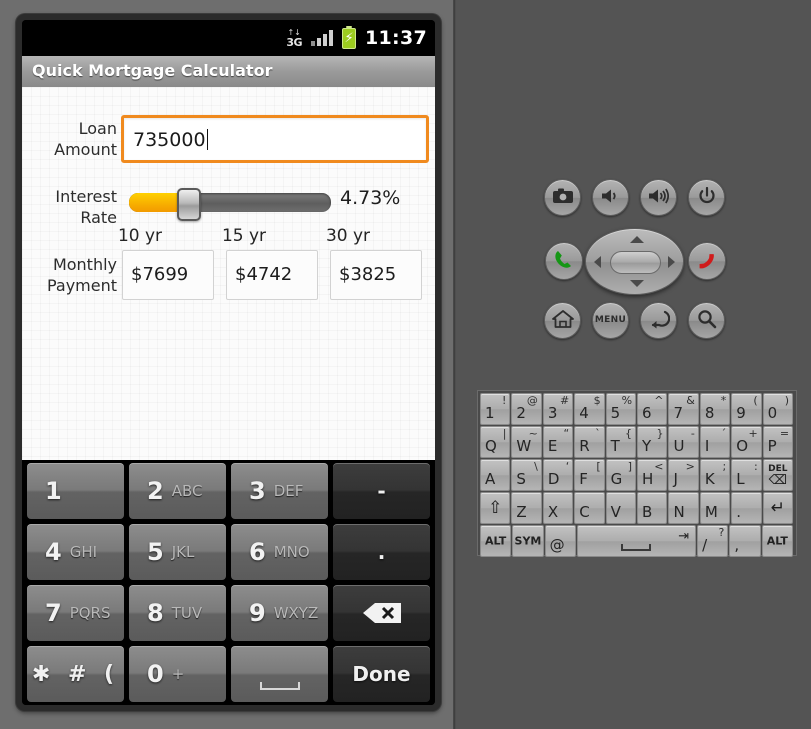  I want to click on qkey-z-main: Z, so click(521, 512).